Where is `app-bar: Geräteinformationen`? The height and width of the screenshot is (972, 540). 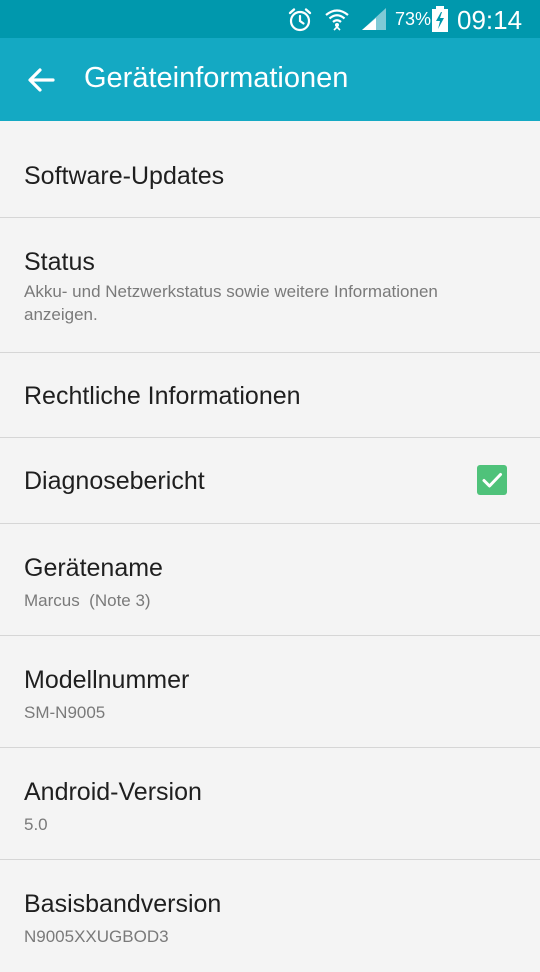 app-bar: Geräteinformationen is located at coordinates (270, 79).